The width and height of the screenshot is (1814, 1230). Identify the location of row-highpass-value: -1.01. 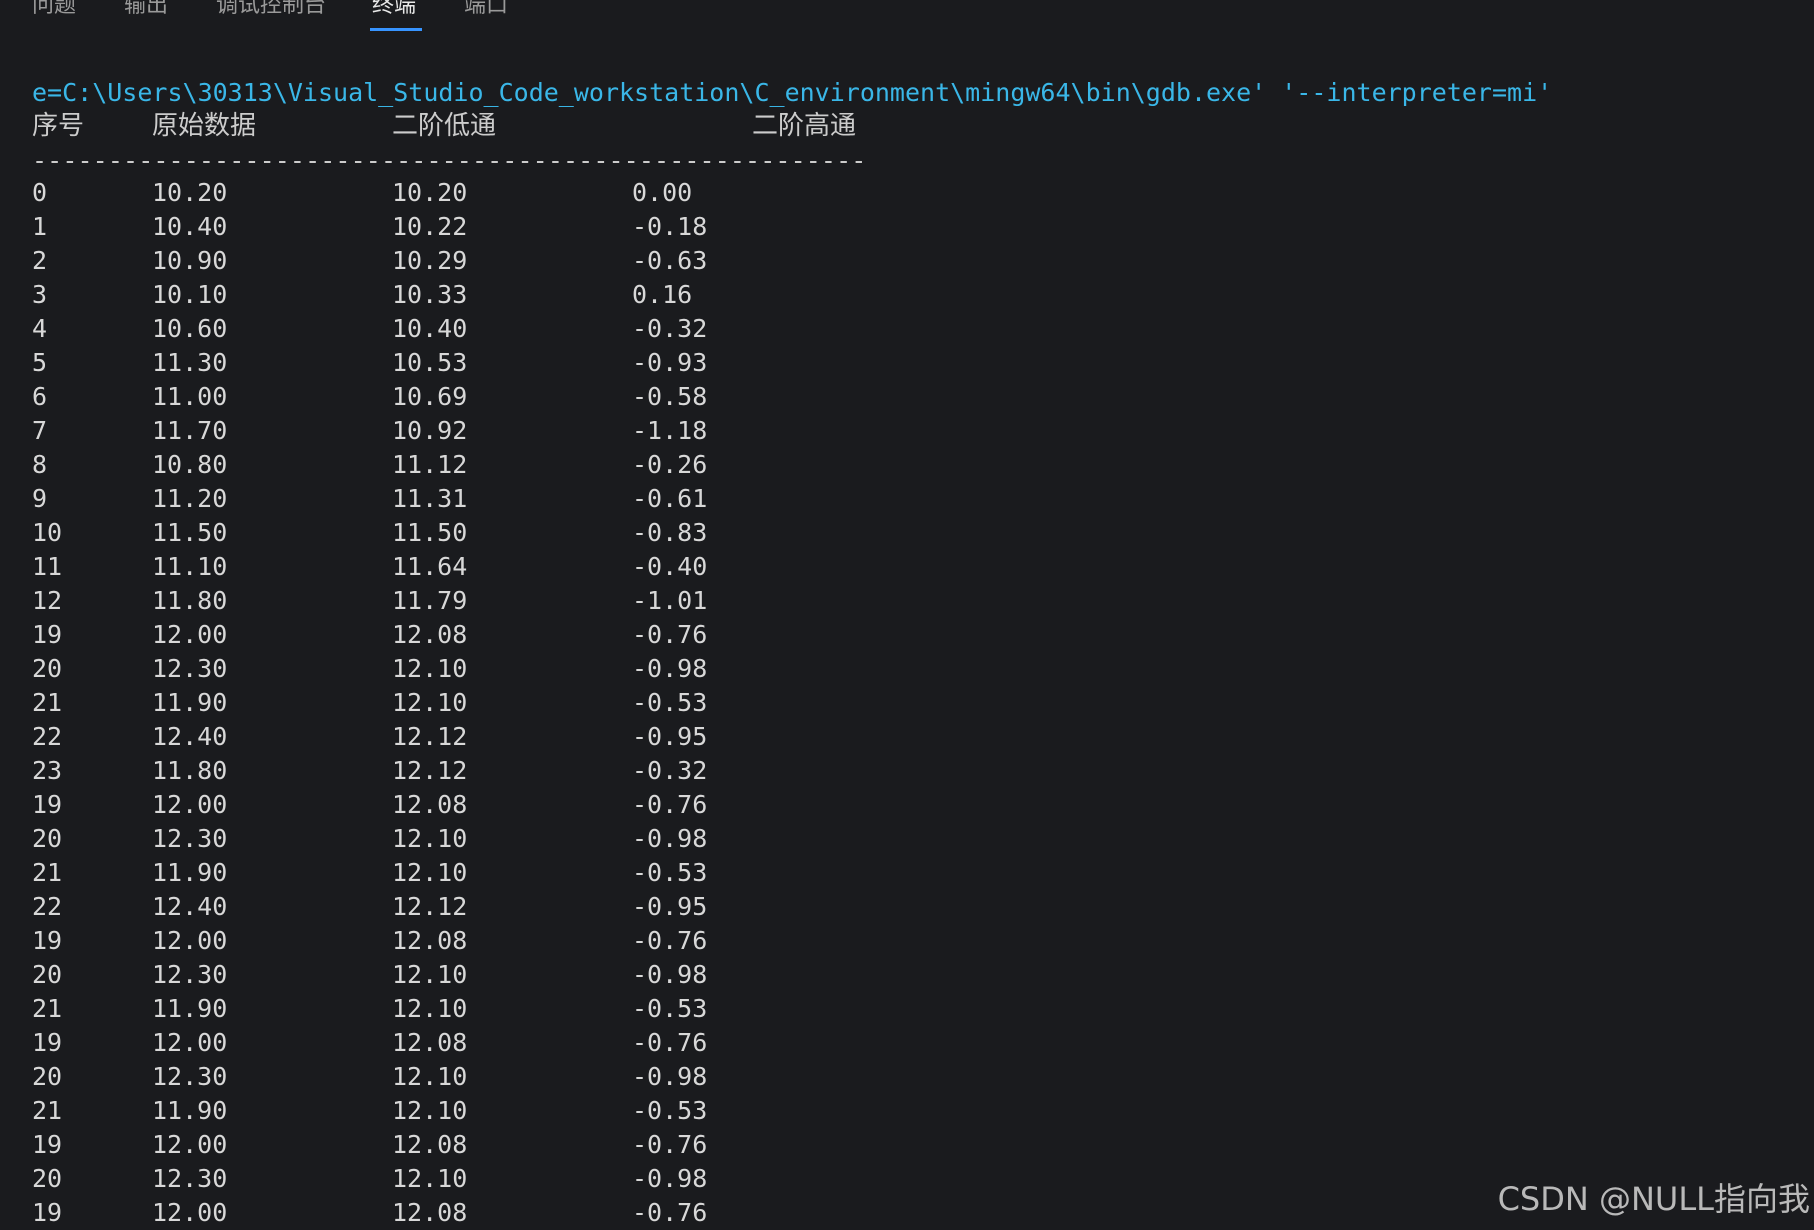
(670, 600).